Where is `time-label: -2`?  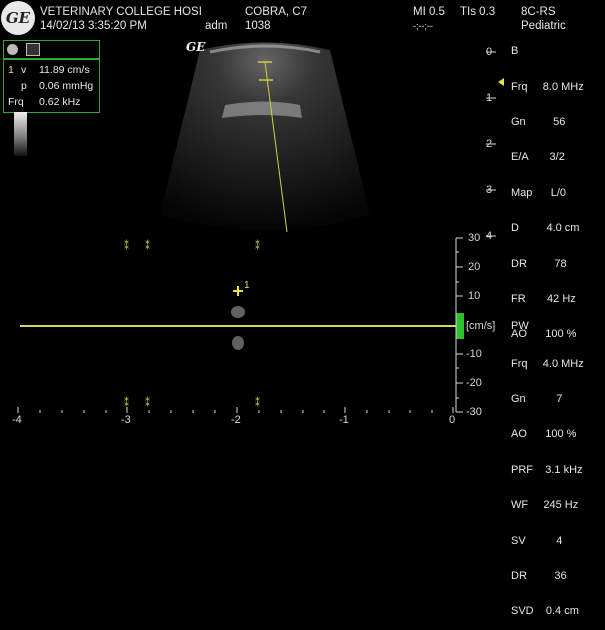 time-label: -2 is located at coordinates (236, 420).